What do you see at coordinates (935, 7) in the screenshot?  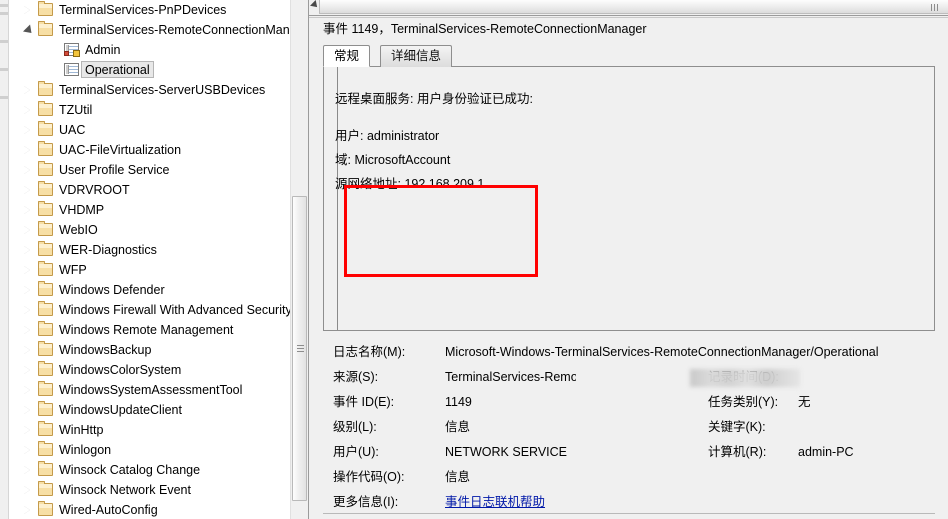 I see `grip-icon` at bounding box center [935, 7].